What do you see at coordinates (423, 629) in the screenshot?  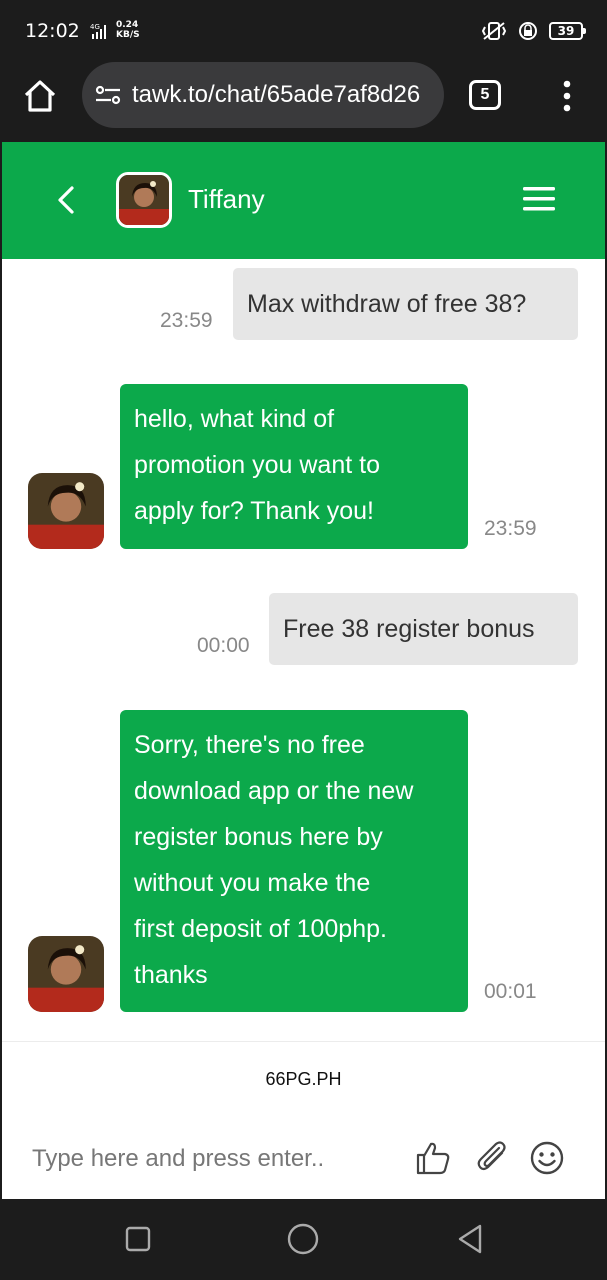 I see `visitor-message: Free 38 register bonus` at bounding box center [423, 629].